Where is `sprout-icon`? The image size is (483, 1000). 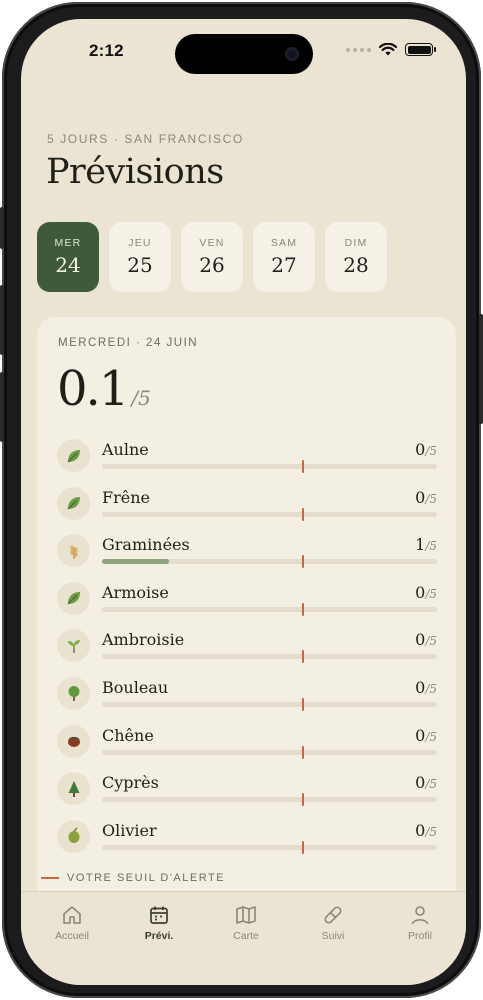 sprout-icon is located at coordinates (73, 646).